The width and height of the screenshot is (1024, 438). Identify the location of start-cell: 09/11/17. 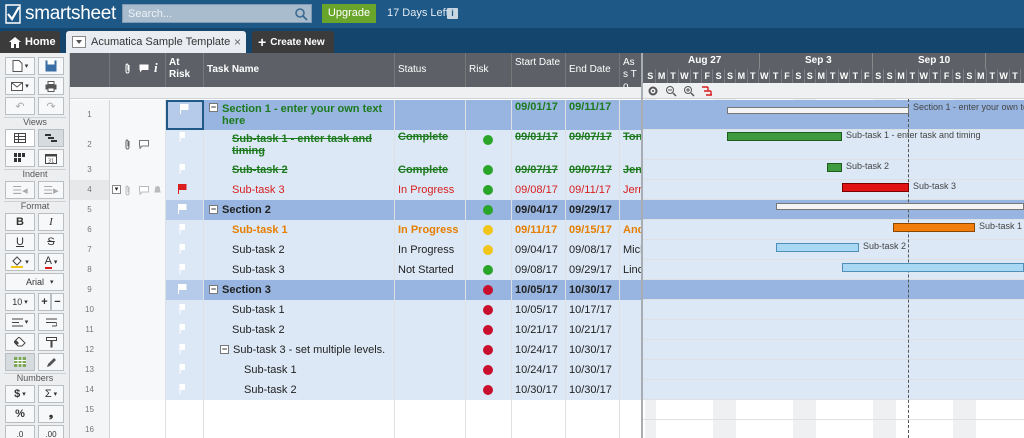
(539, 230).